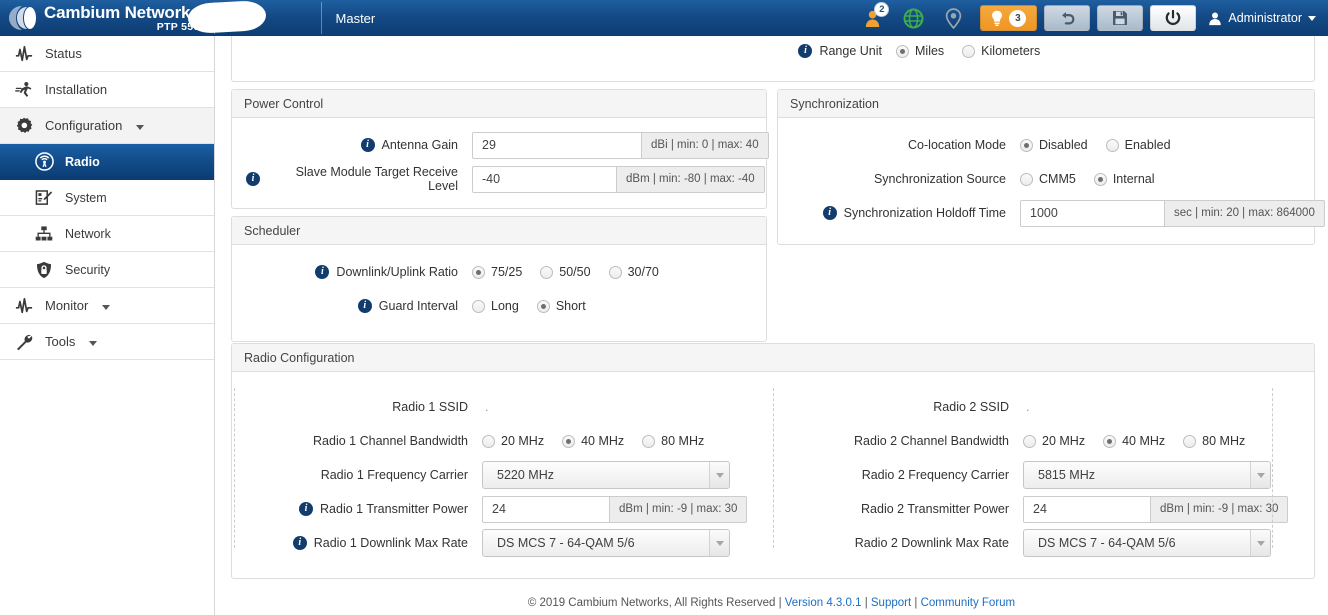  Describe the element at coordinates (1092, 213) in the screenshot. I see `holdoff-time-input` at that location.